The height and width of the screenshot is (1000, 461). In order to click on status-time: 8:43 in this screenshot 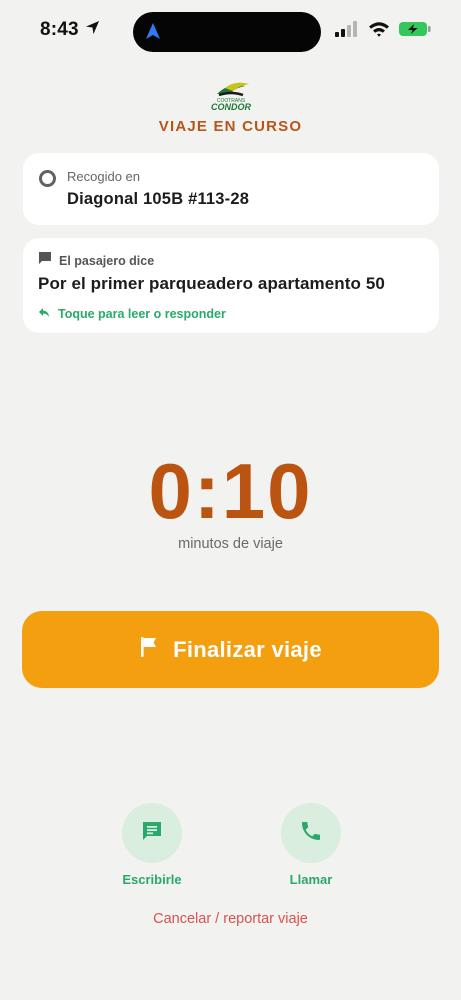, I will do `click(59, 29)`.